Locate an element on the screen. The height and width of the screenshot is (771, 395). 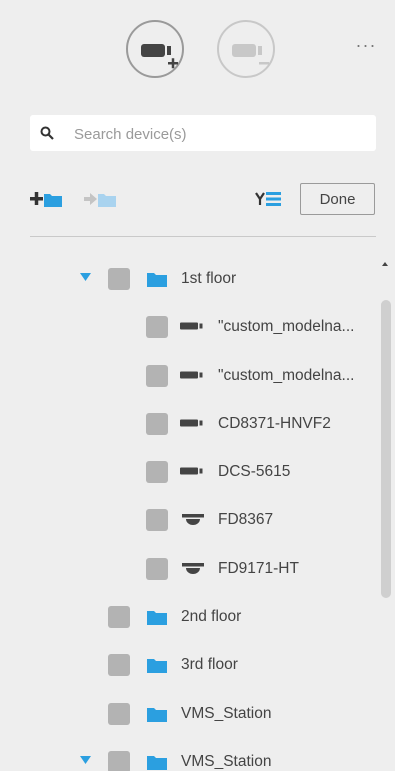
tree-item-folder: 1st floor is located at coordinates (190, 280).